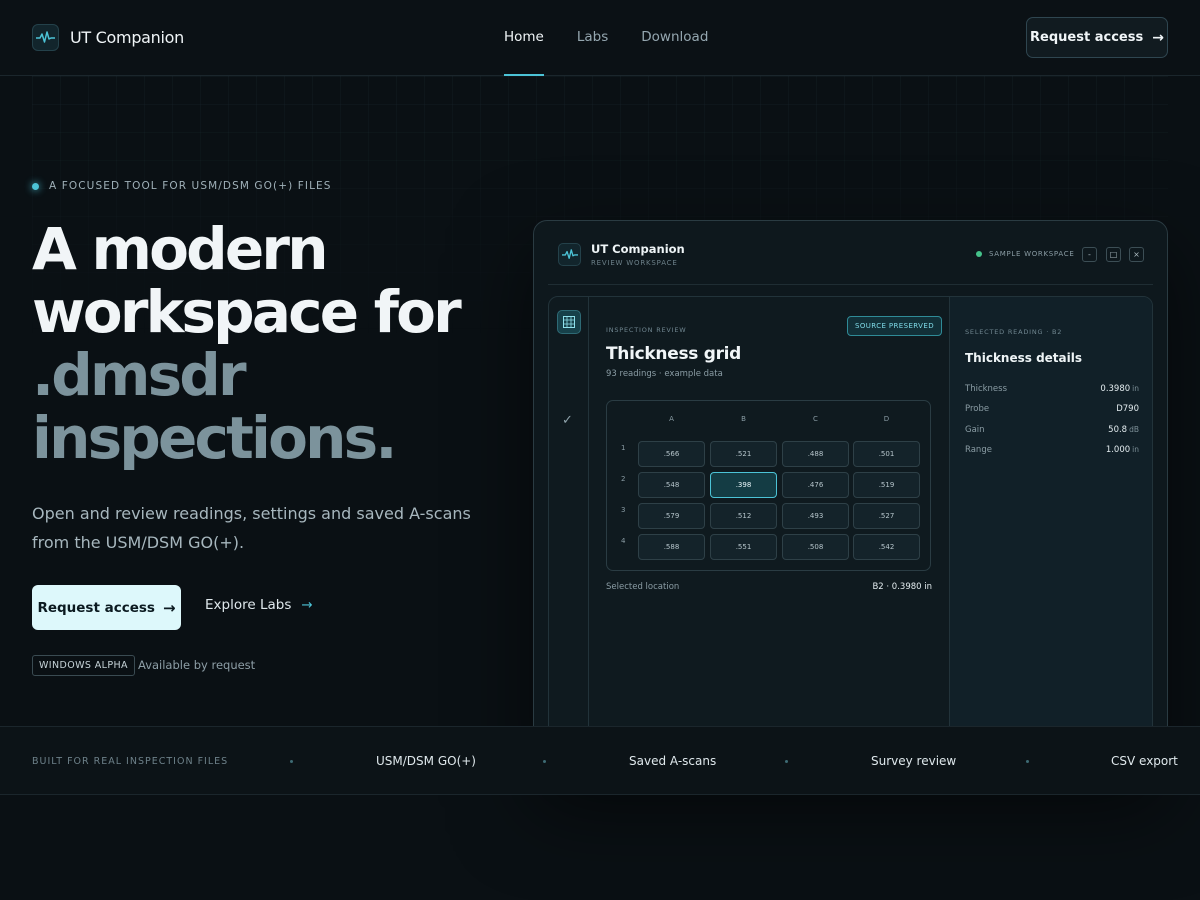  What do you see at coordinates (1024, 358) in the screenshot?
I see `details-title: Thickness details` at bounding box center [1024, 358].